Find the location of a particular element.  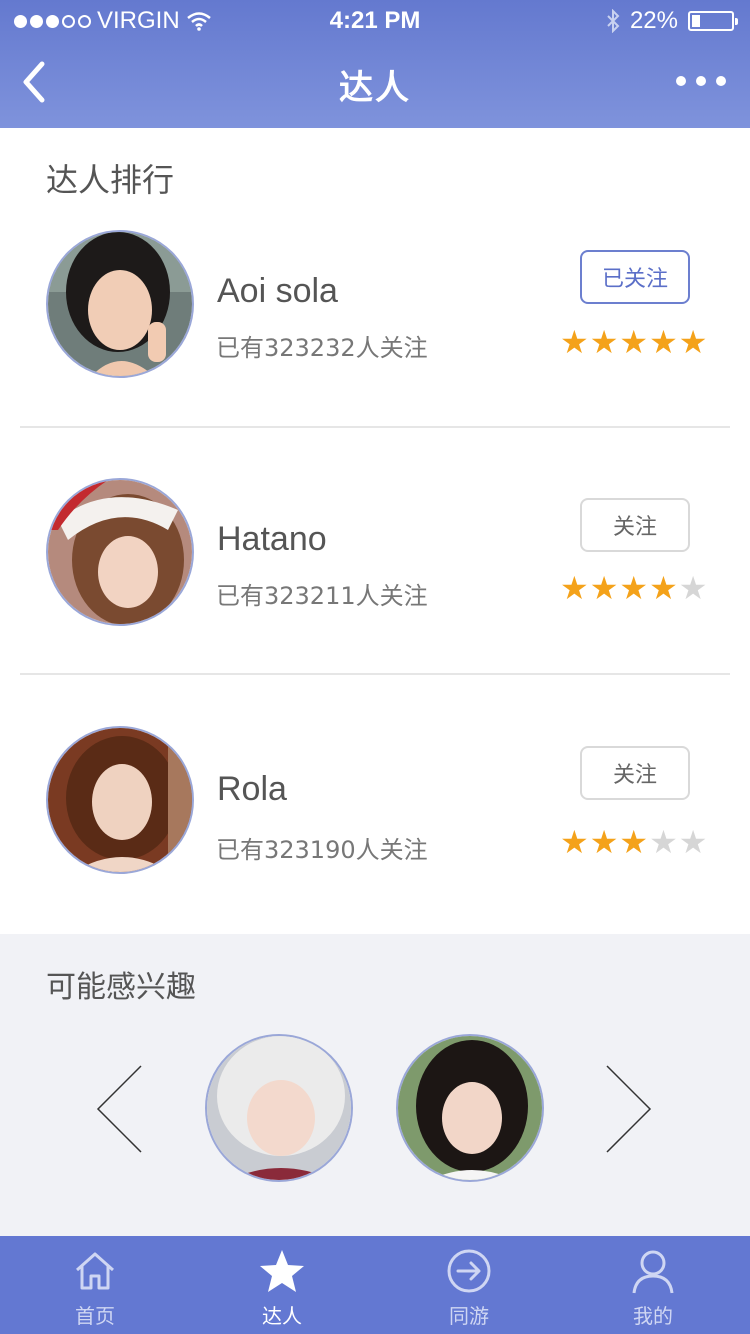

battery-icon is located at coordinates (713, 21).